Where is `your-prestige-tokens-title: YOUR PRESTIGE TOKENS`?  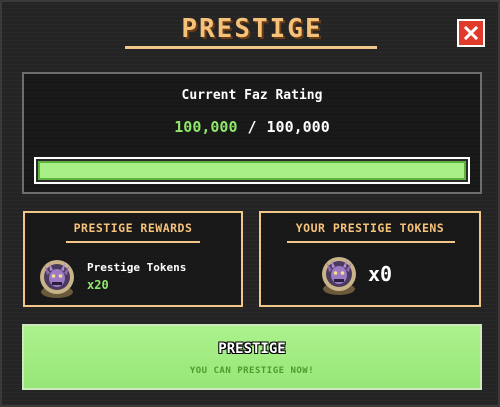
your-prestige-tokens-title: YOUR PRESTIGE TOKENS is located at coordinates (370, 228).